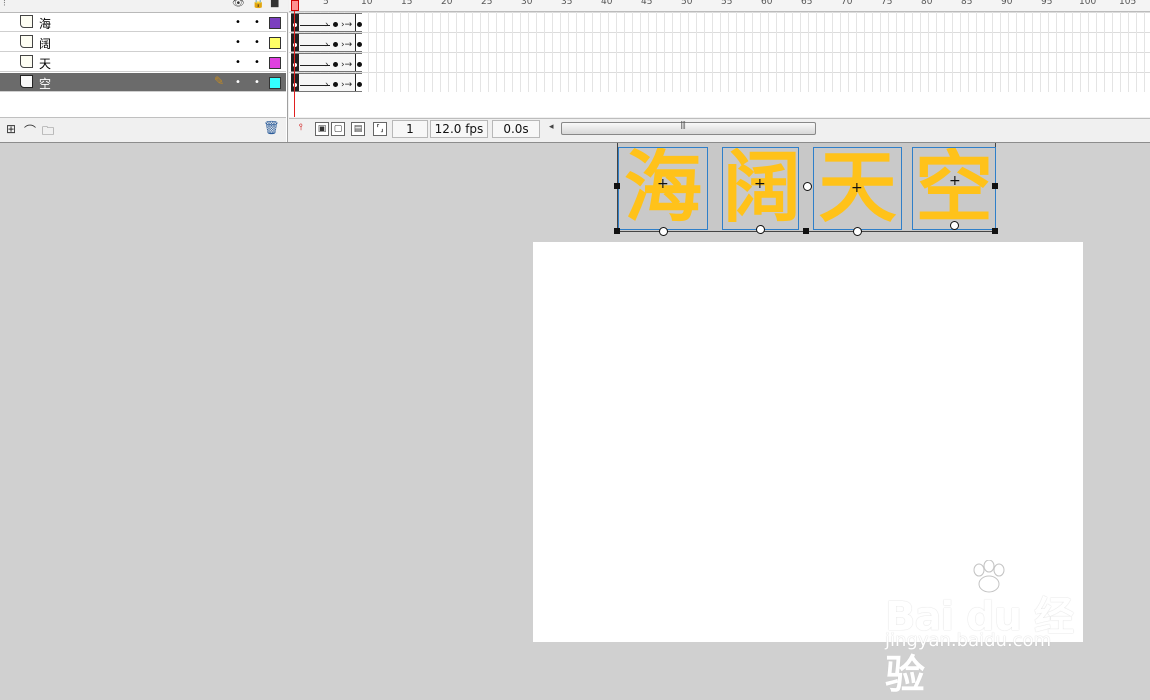  I want to click on ruler-label: 10, so click(367, 3).